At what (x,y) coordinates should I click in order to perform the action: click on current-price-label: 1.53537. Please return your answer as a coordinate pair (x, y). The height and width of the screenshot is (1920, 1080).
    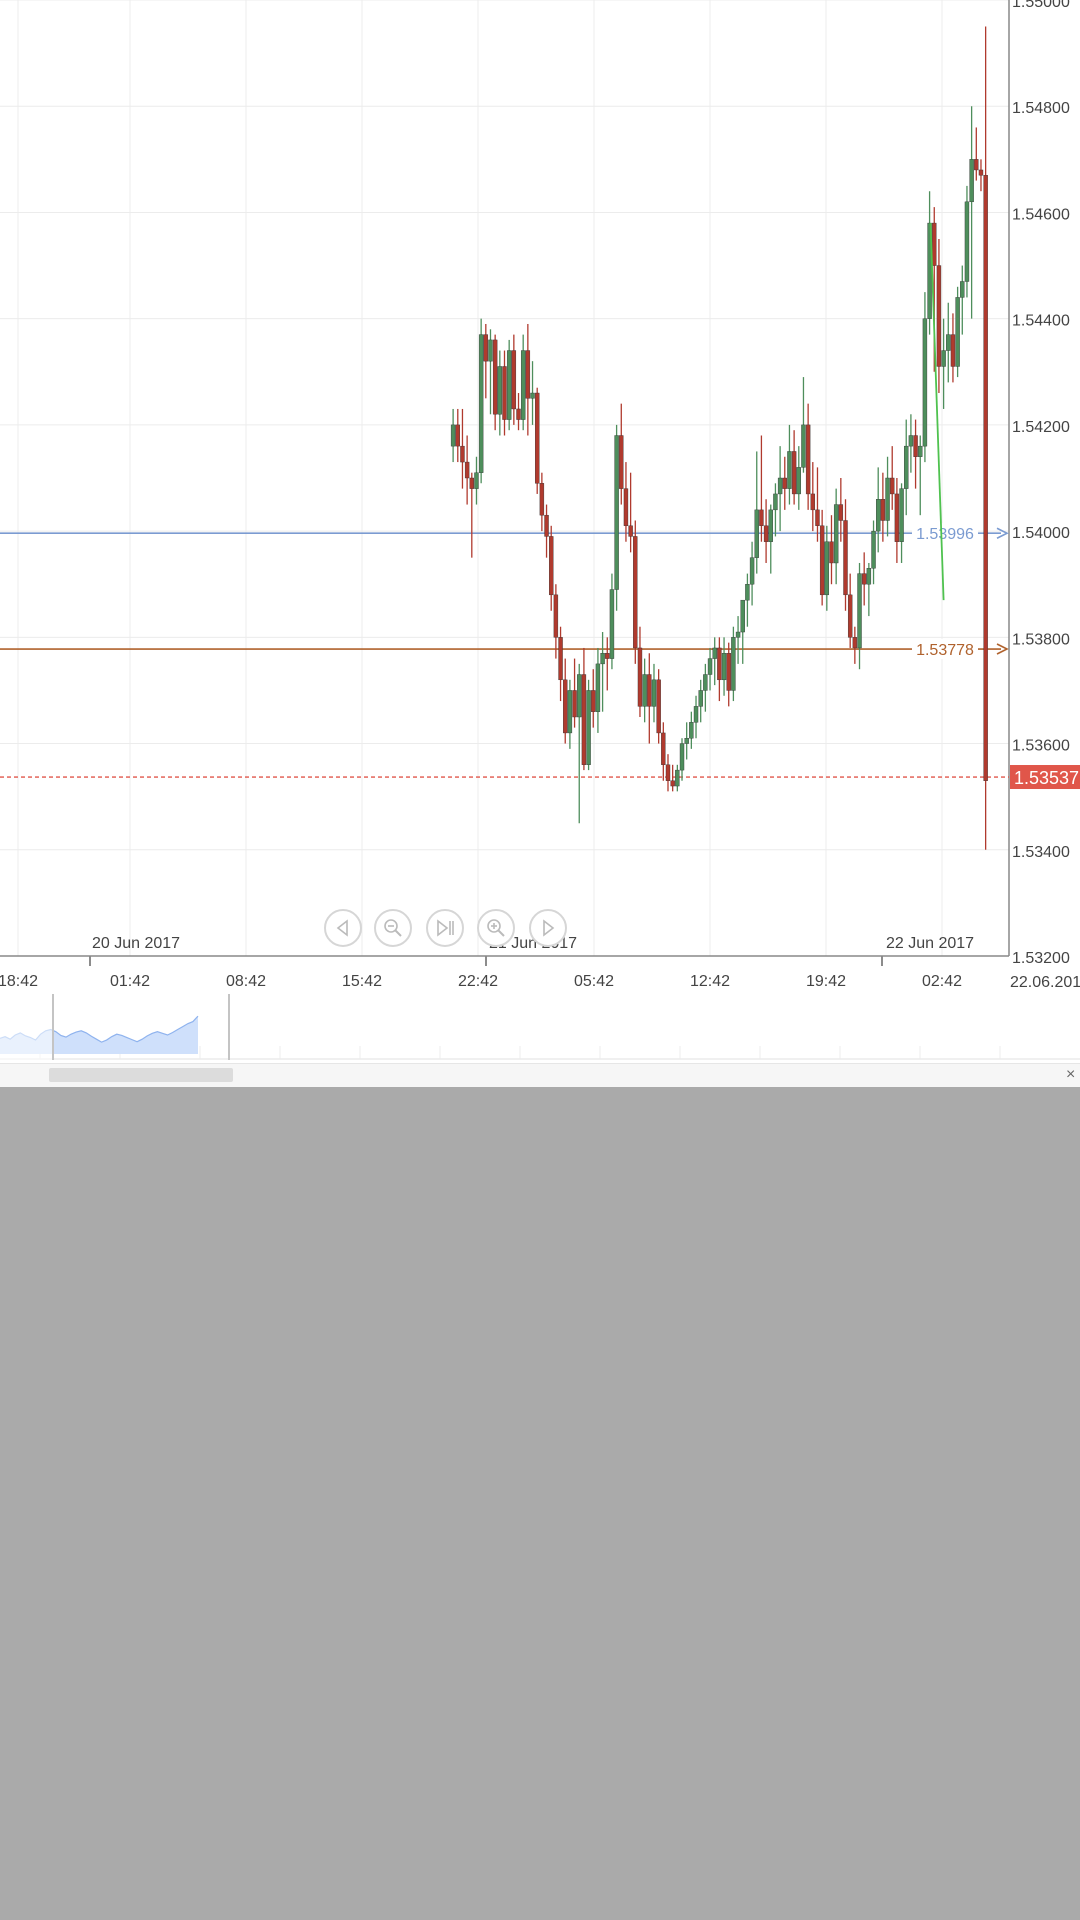
    Looking at the image, I should click on (1046, 778).